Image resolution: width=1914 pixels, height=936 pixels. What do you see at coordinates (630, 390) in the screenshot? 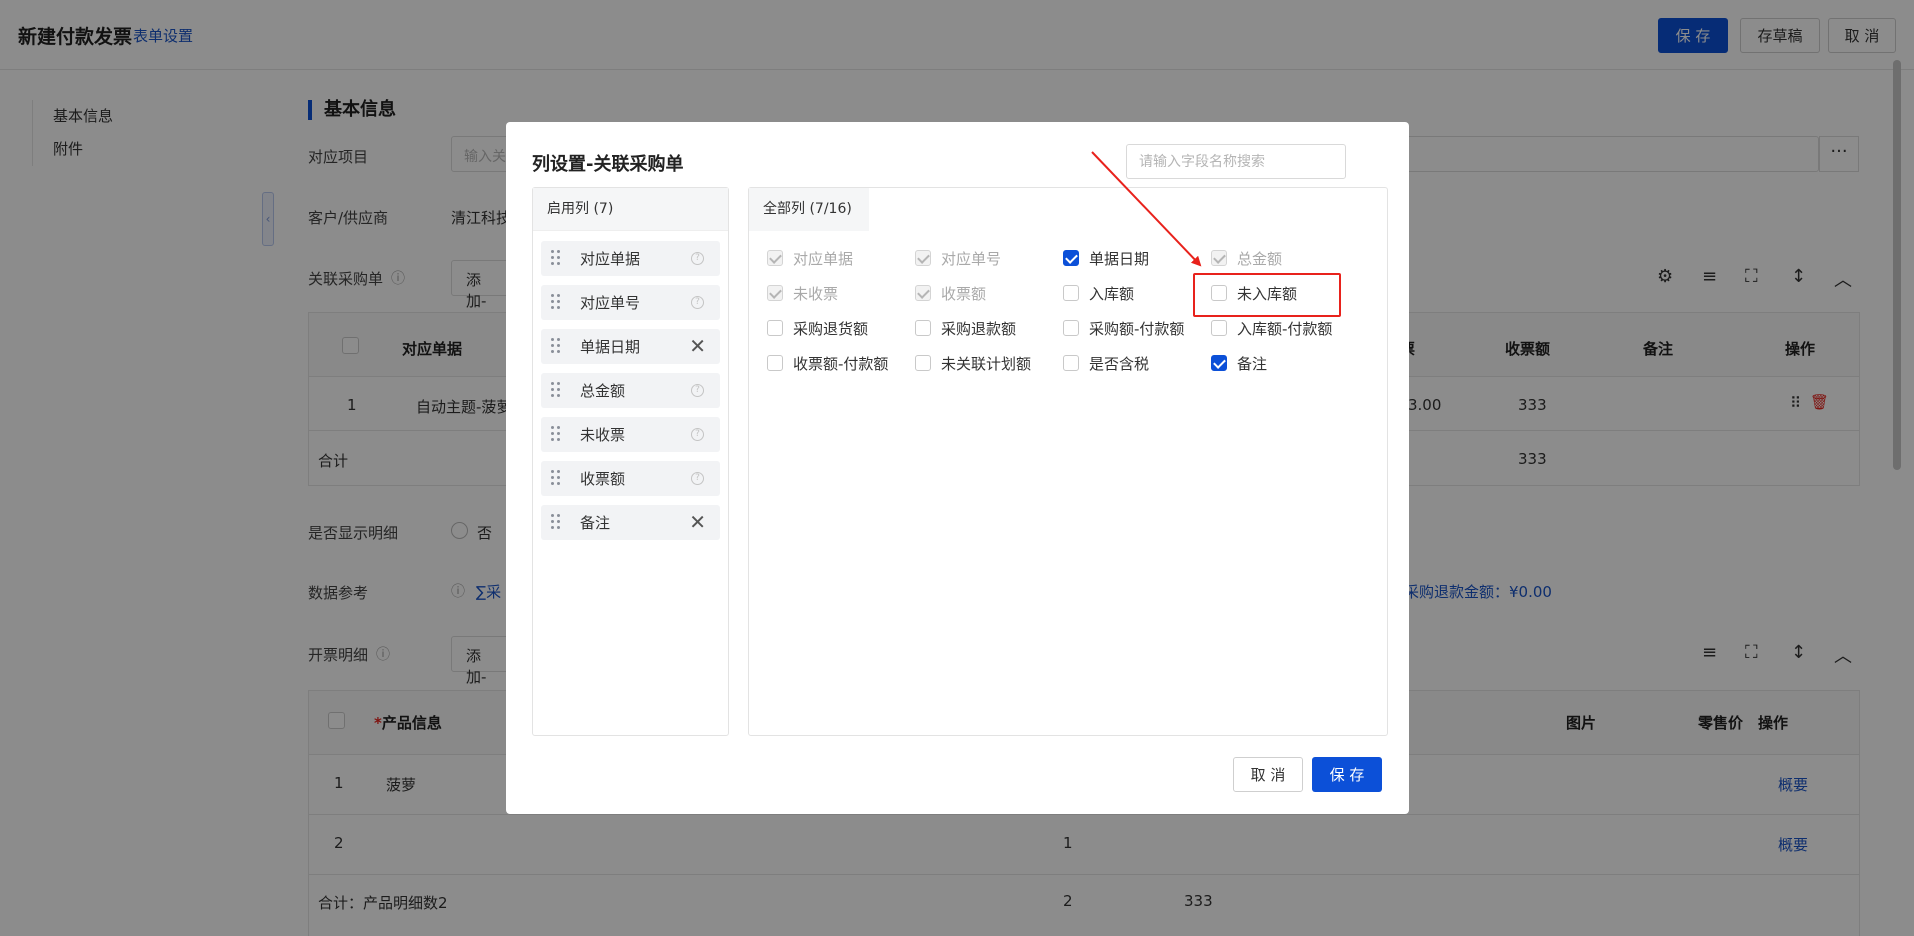
I see `enabled-column-item: 总金额?` at bounding box center [630, 390].